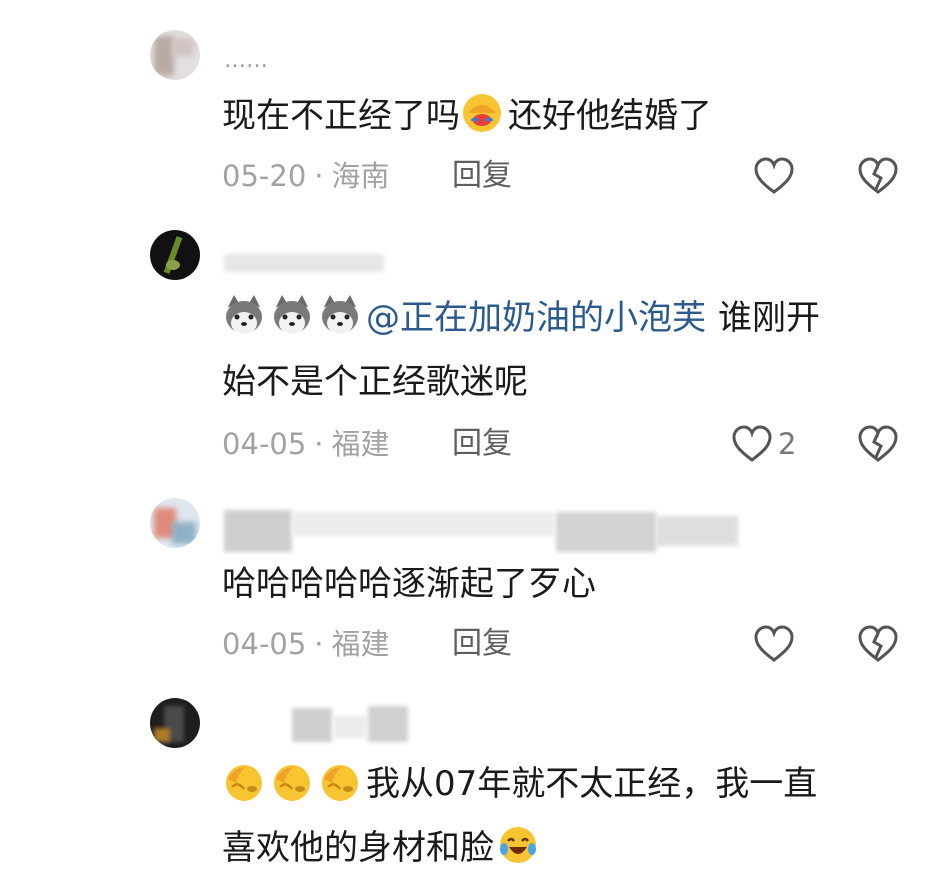 The height and width of the screenshot is (892, 944). Describe the element at coordinates (409, 584) in the screenshot. I see `comment-text: 哈哈哈哈哈逐渐起了歹心` at that location.